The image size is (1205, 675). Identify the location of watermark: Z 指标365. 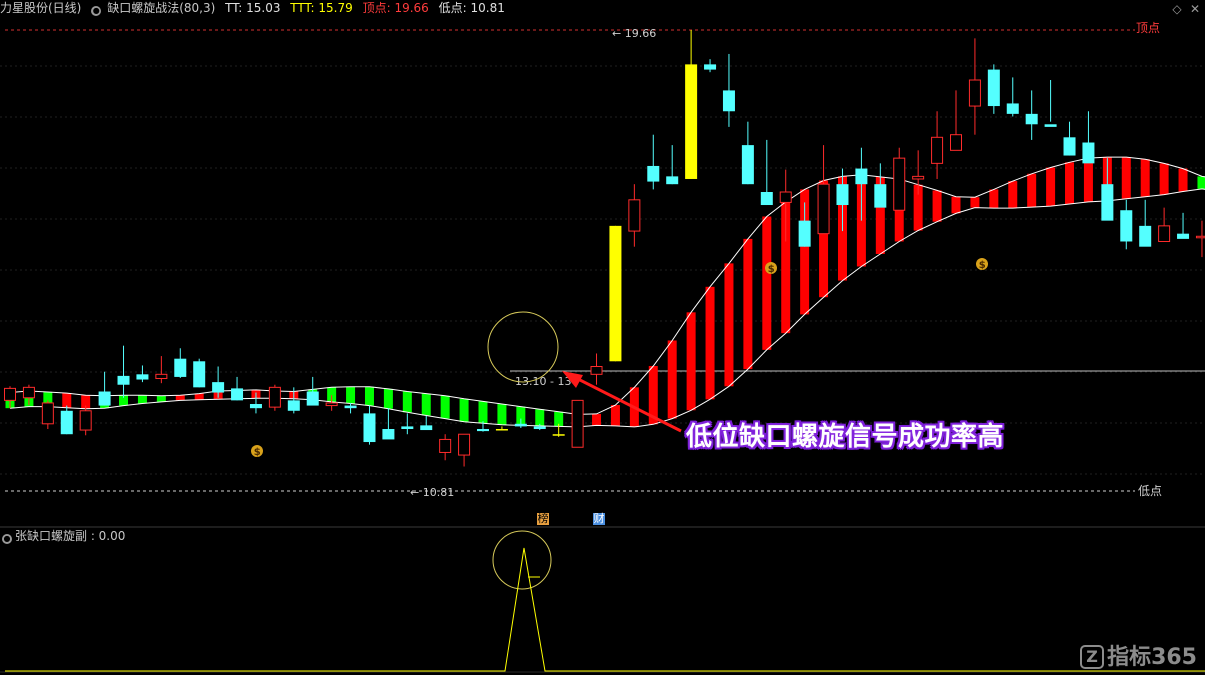
(1138, 655).